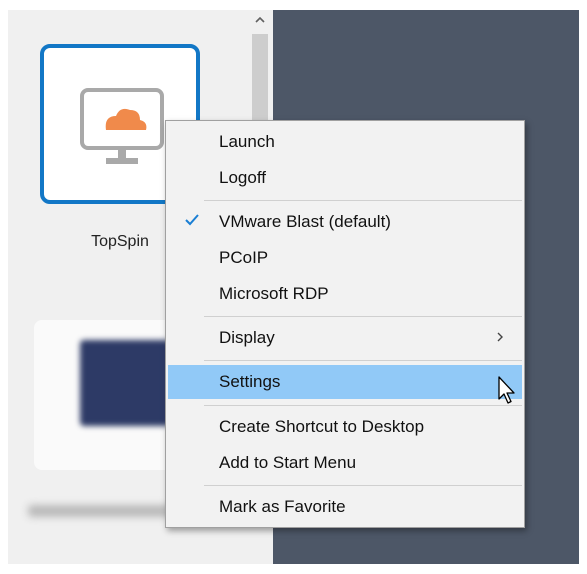  What do you see at coordinates (274, 293) in the screenshot?
I see `menu-item-label: Microsoft RDP` at bounding box center [274, 293].